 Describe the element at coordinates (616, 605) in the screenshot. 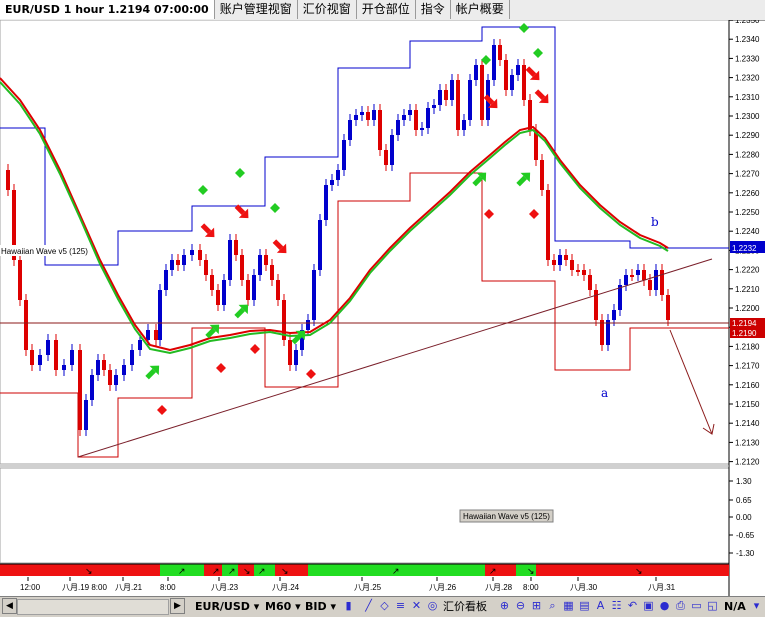

I see `settings-icon: ☷` at that location.